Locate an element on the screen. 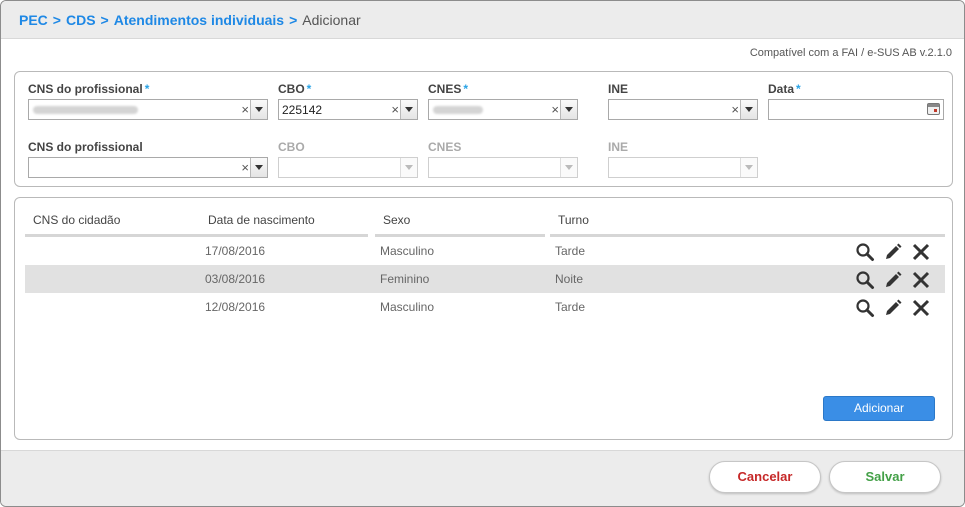 Image resolution: width=965 pixels, height=507 pixels. breadcrumb-current: Adicionar is located at coordinates (331, 20).